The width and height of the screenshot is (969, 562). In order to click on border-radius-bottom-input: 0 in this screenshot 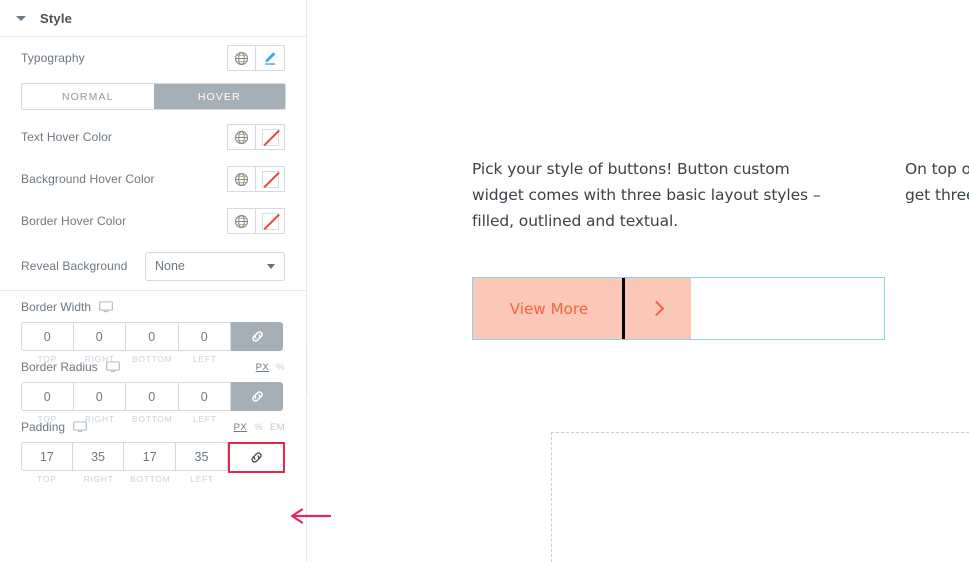, I will do `click(152, 396)`.